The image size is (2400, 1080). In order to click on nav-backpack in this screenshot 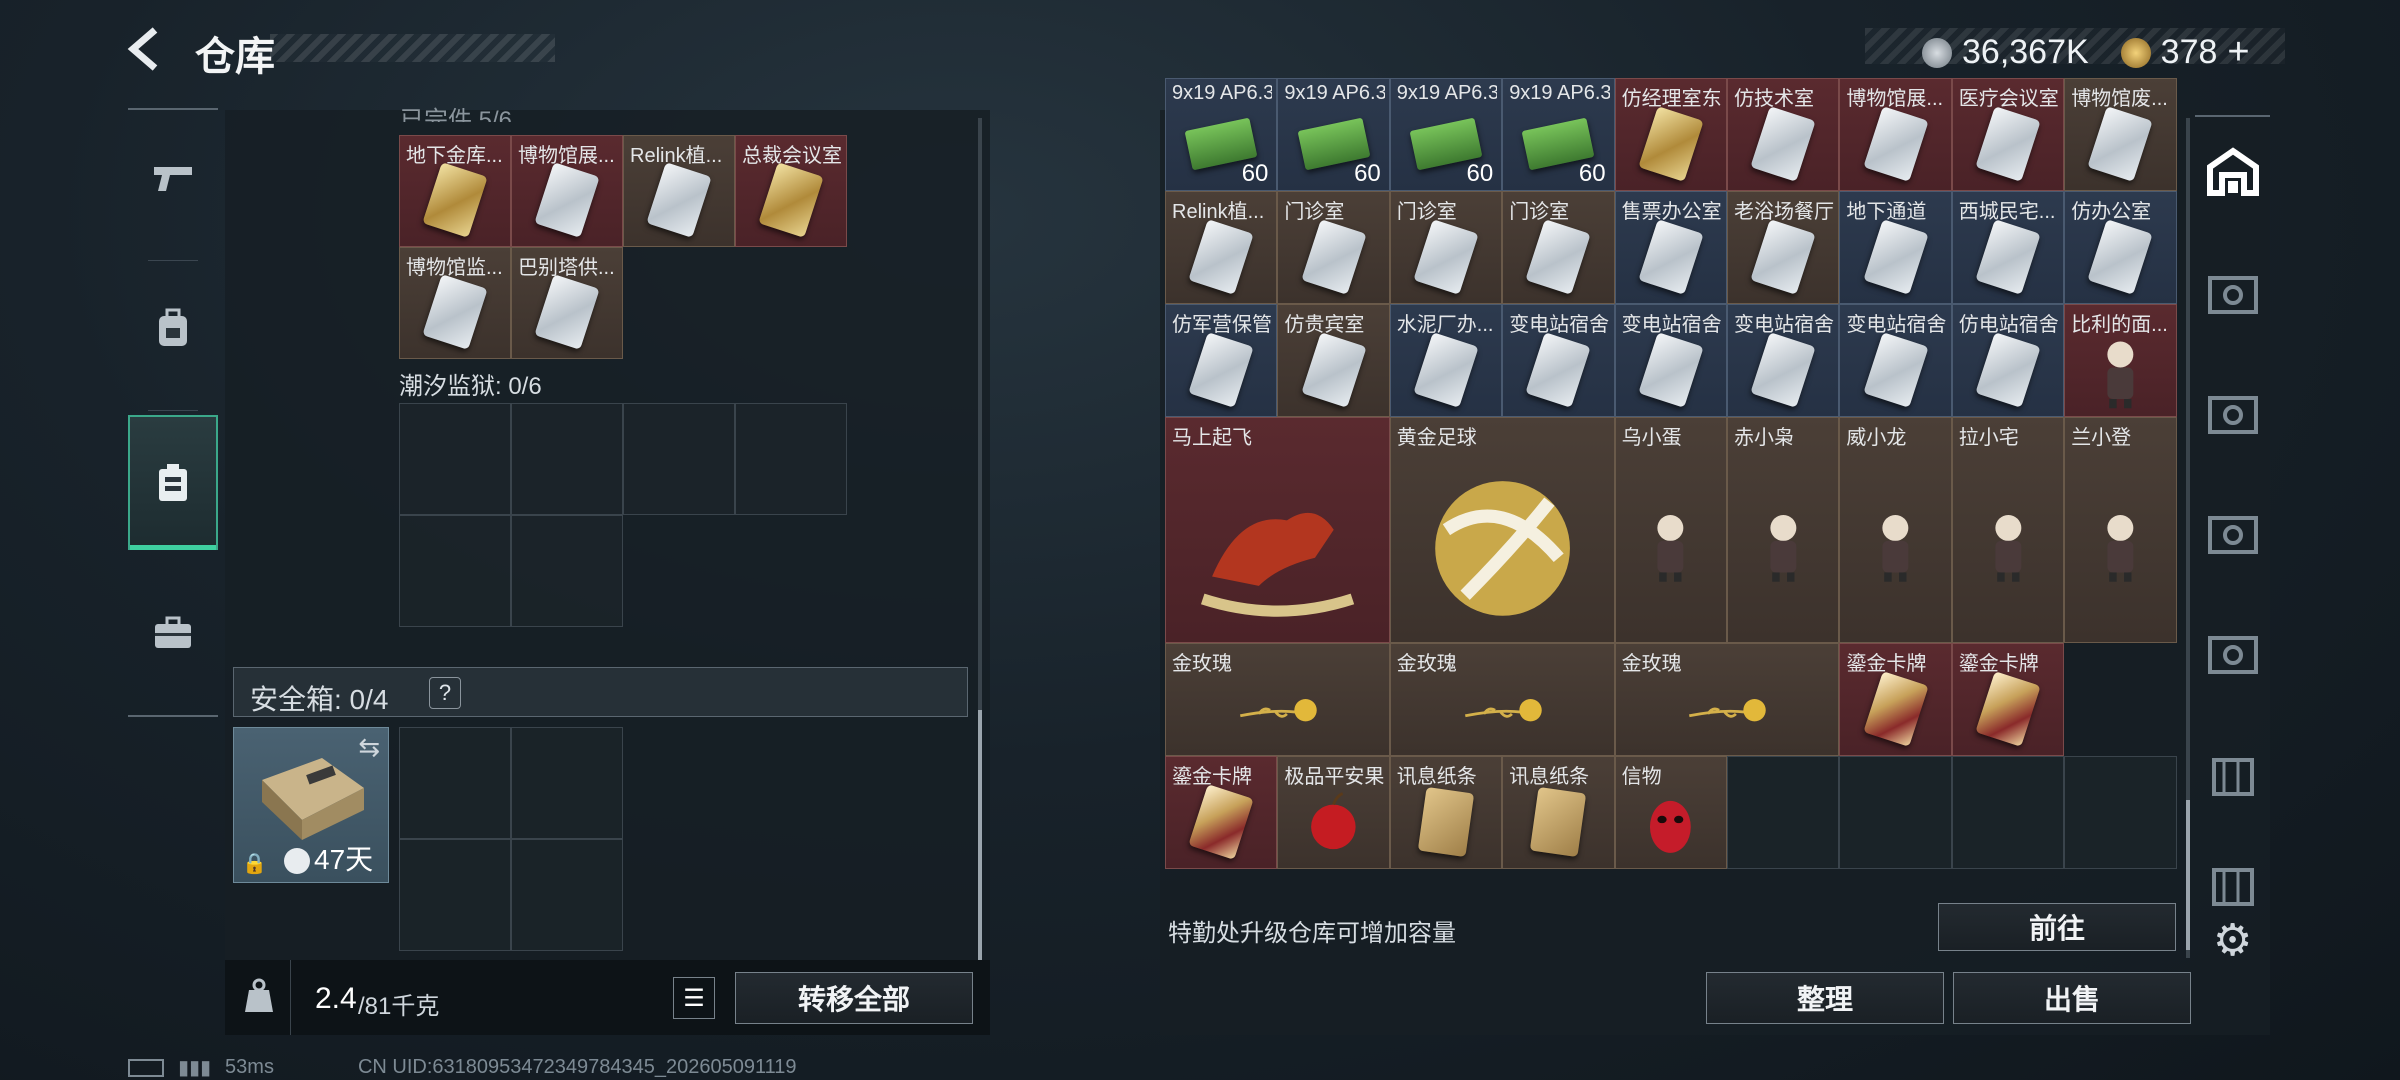, I will do `click(173, 327)`.